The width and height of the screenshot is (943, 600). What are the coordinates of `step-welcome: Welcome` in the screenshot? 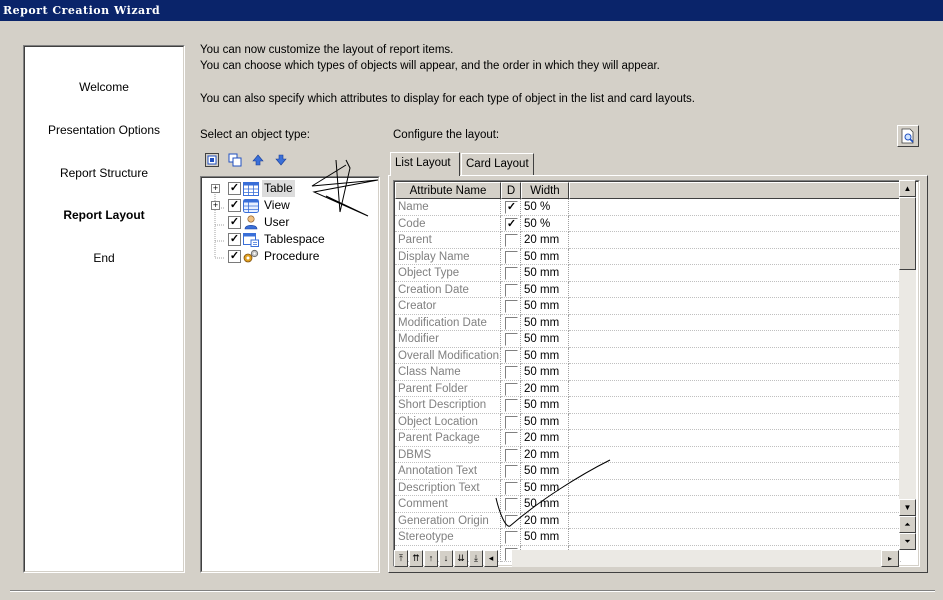 It's located at (104, 87).